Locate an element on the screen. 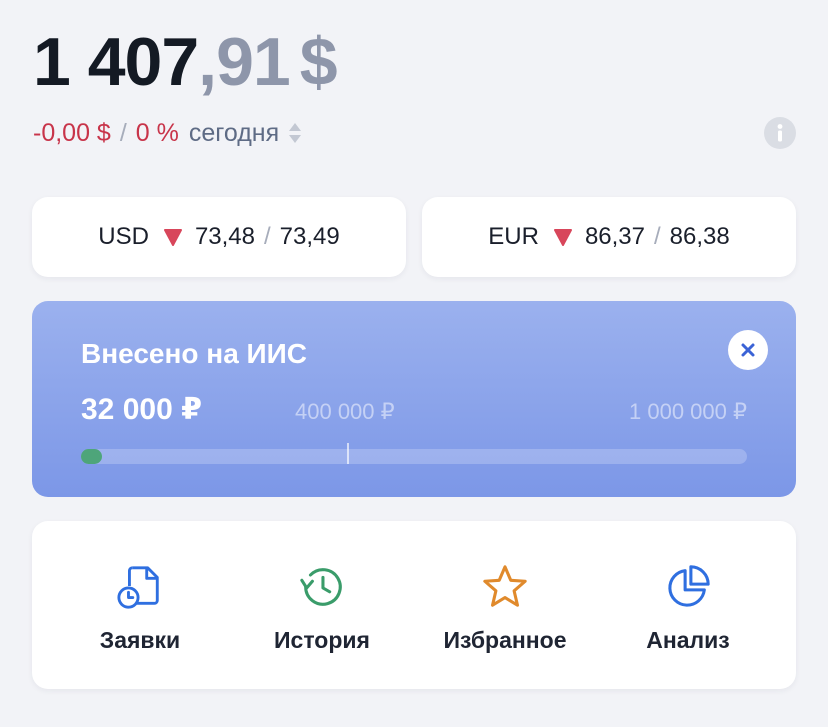 The height and width of the screenshot is (727, 828). pie-chart-icon is located at coordinates (689, 586).